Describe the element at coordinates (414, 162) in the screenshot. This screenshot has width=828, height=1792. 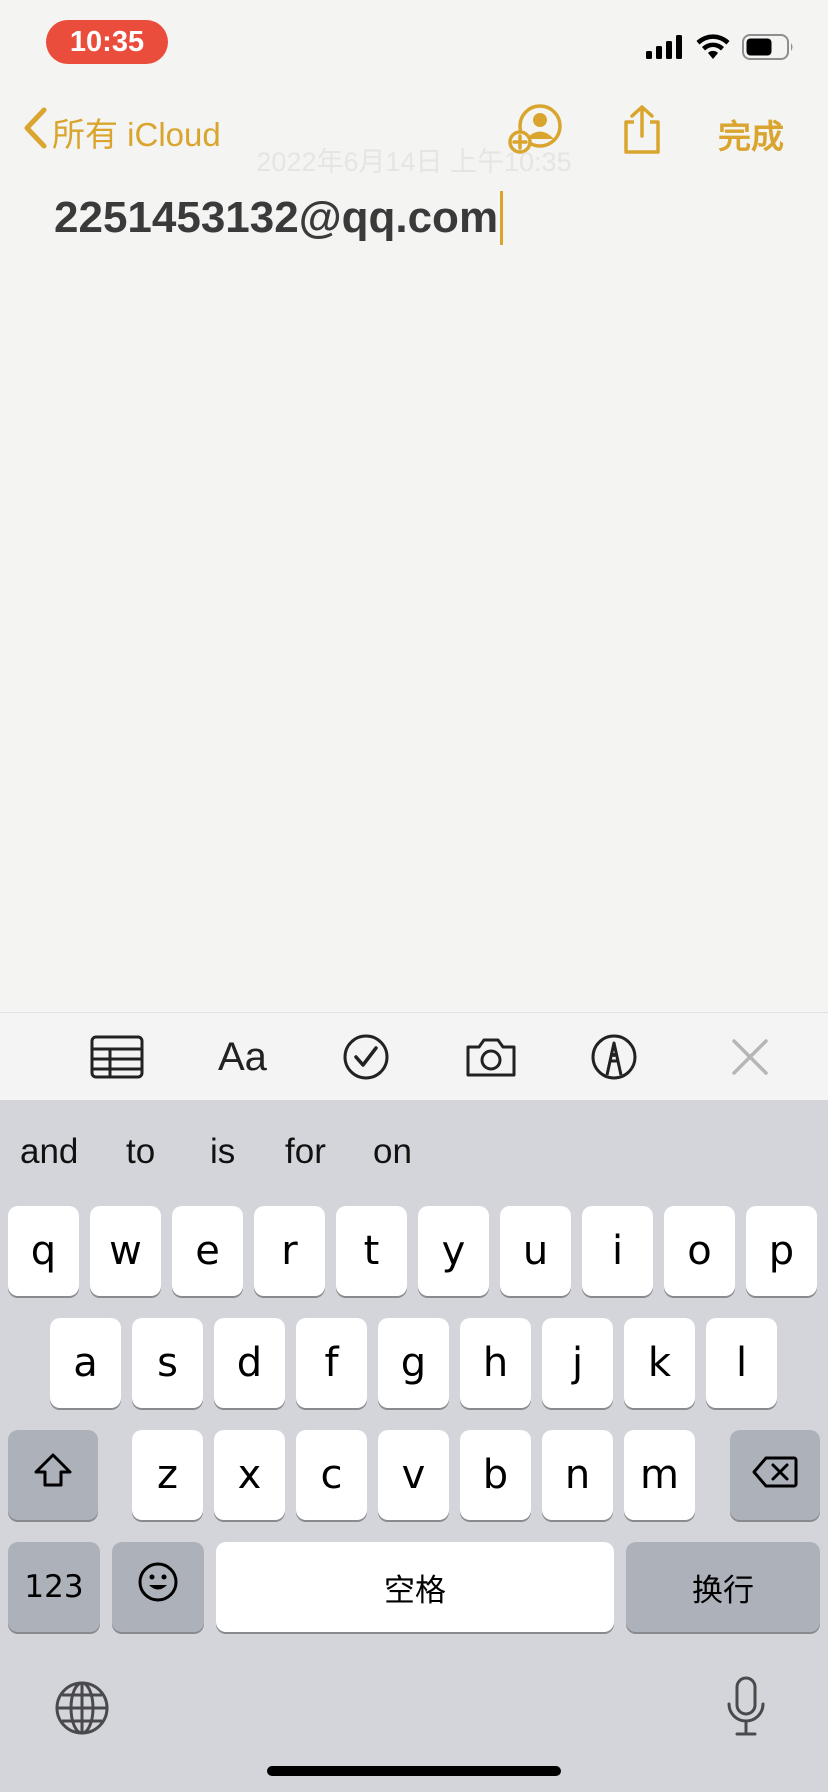
I see `note-date: 2022年6月14日 上午10:35` at that location.